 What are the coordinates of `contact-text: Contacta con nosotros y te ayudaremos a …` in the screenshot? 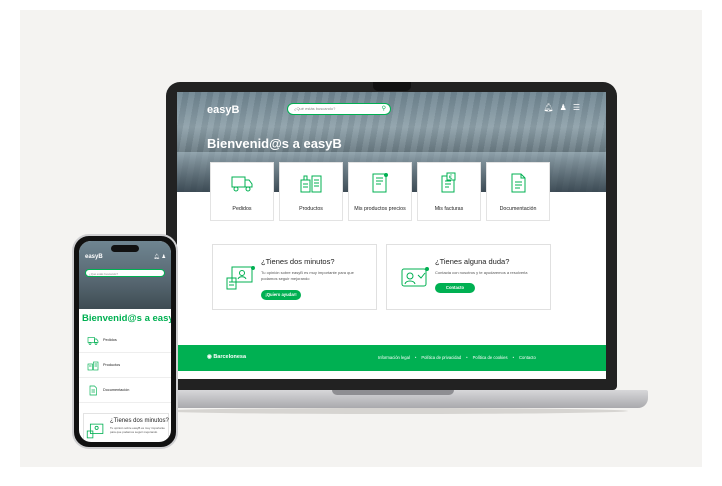 It's located at (481, 272).